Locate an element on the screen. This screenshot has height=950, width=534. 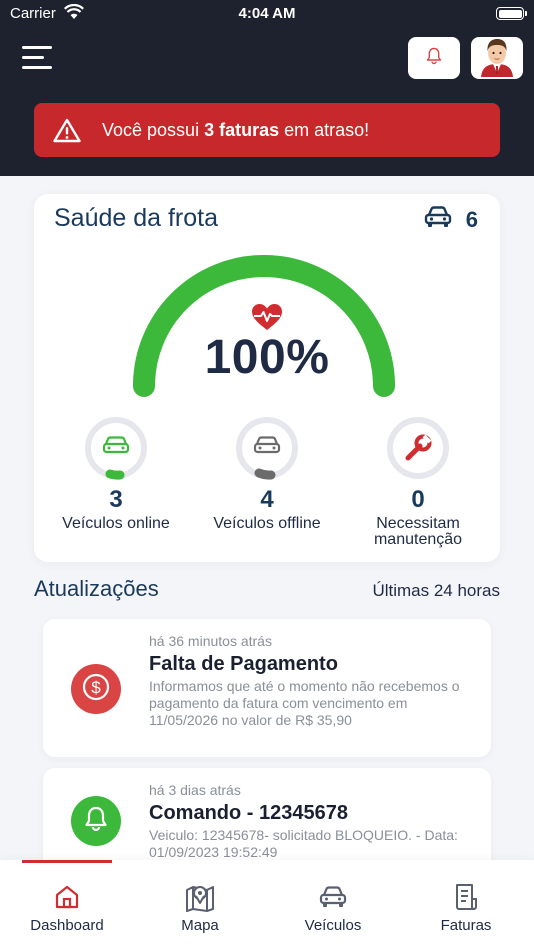
tab-invoices: Faturas is located at coordinates (466, 908).